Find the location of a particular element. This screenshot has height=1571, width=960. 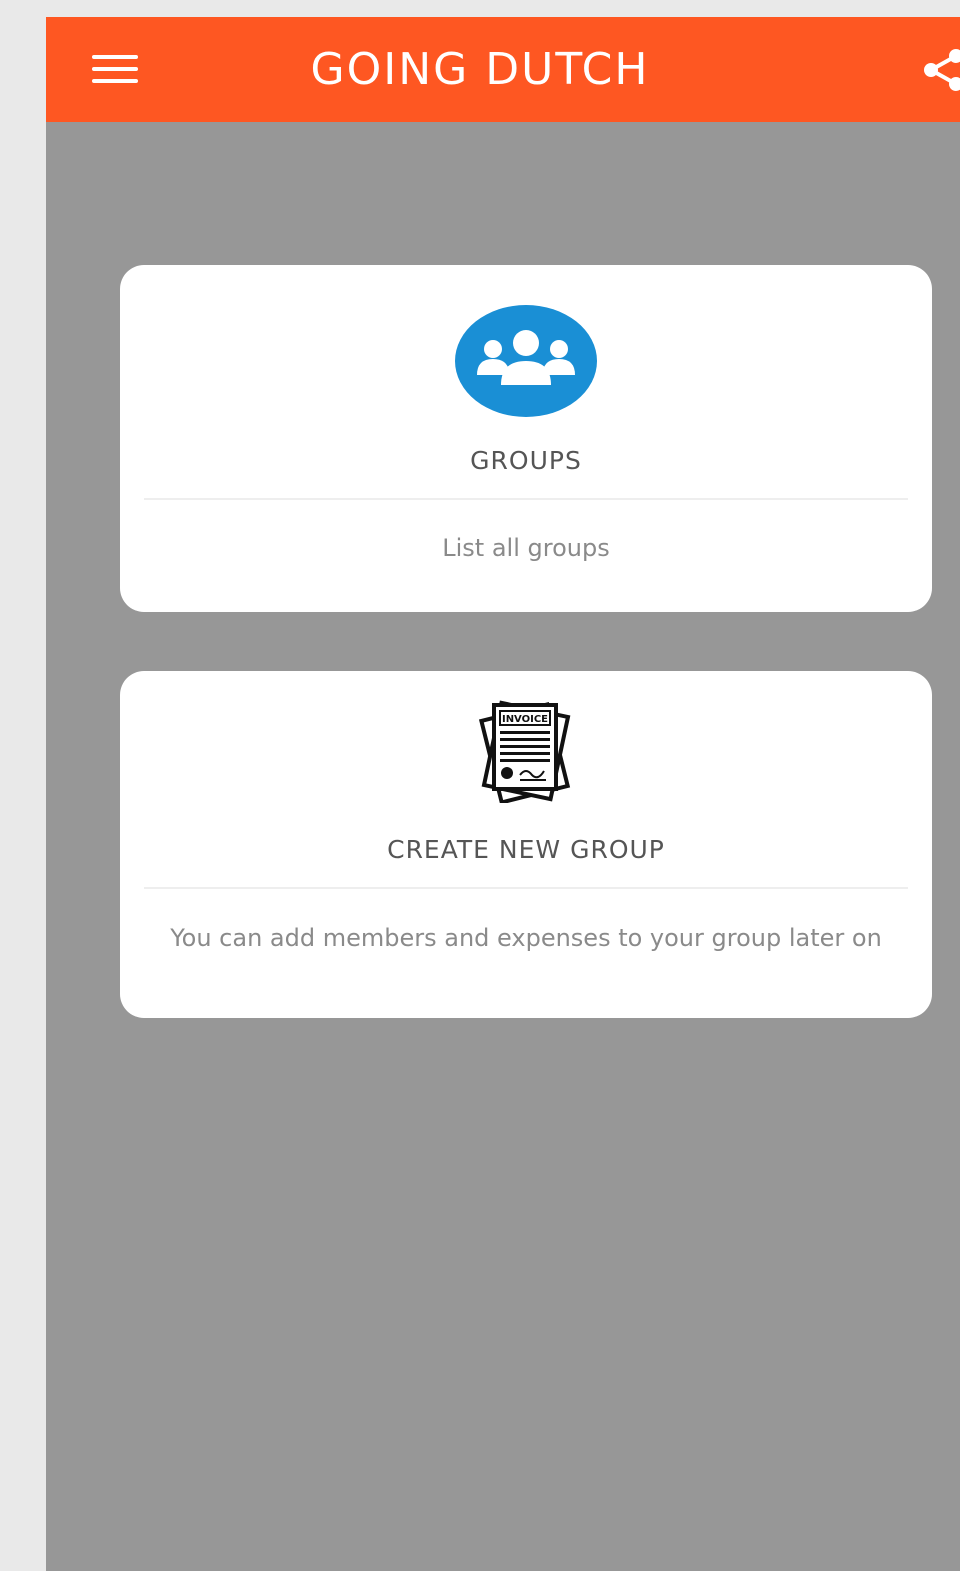

app-title: GOING DUTCH is located at coordinates (480, 69).